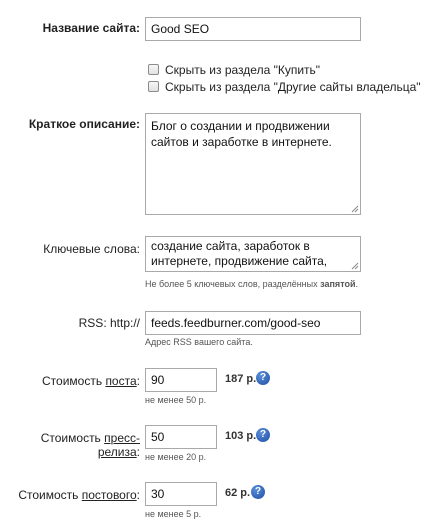 The height and width of the screenshot is (523, 434). Describe the element at coordinates (241, 436) in the screenshot. I see `press-price: 103 р.` at that location.